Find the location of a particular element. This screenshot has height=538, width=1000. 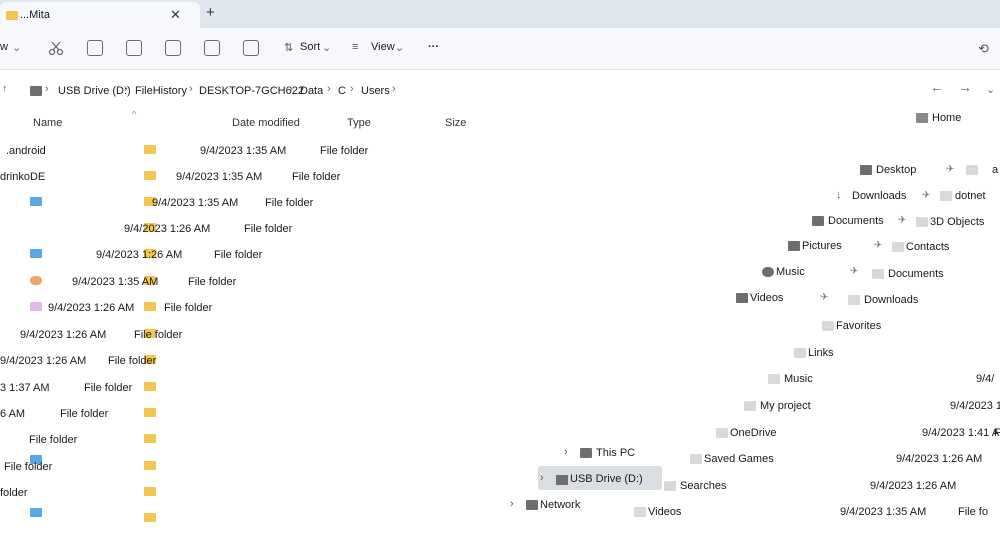

sidebar-item-music: Music is located at coordinates (790, 272).